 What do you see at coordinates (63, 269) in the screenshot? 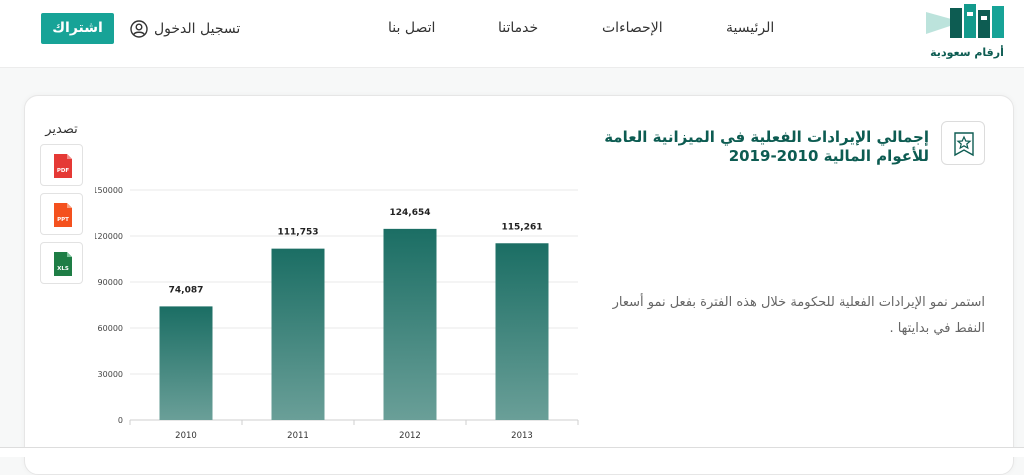
I see `xls-text: XLS` at bounding box center [63, 269].